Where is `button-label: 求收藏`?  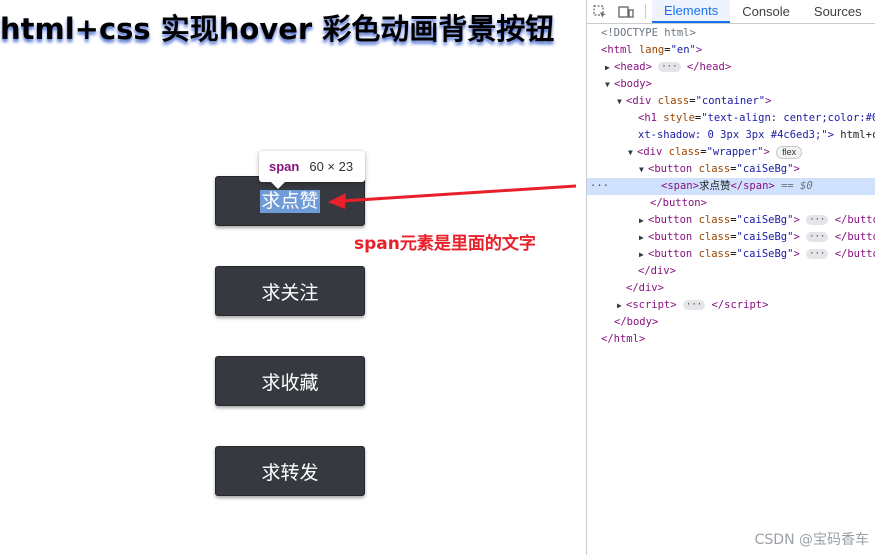
button-label: 求收藏 is located at coordinates (290, 382).